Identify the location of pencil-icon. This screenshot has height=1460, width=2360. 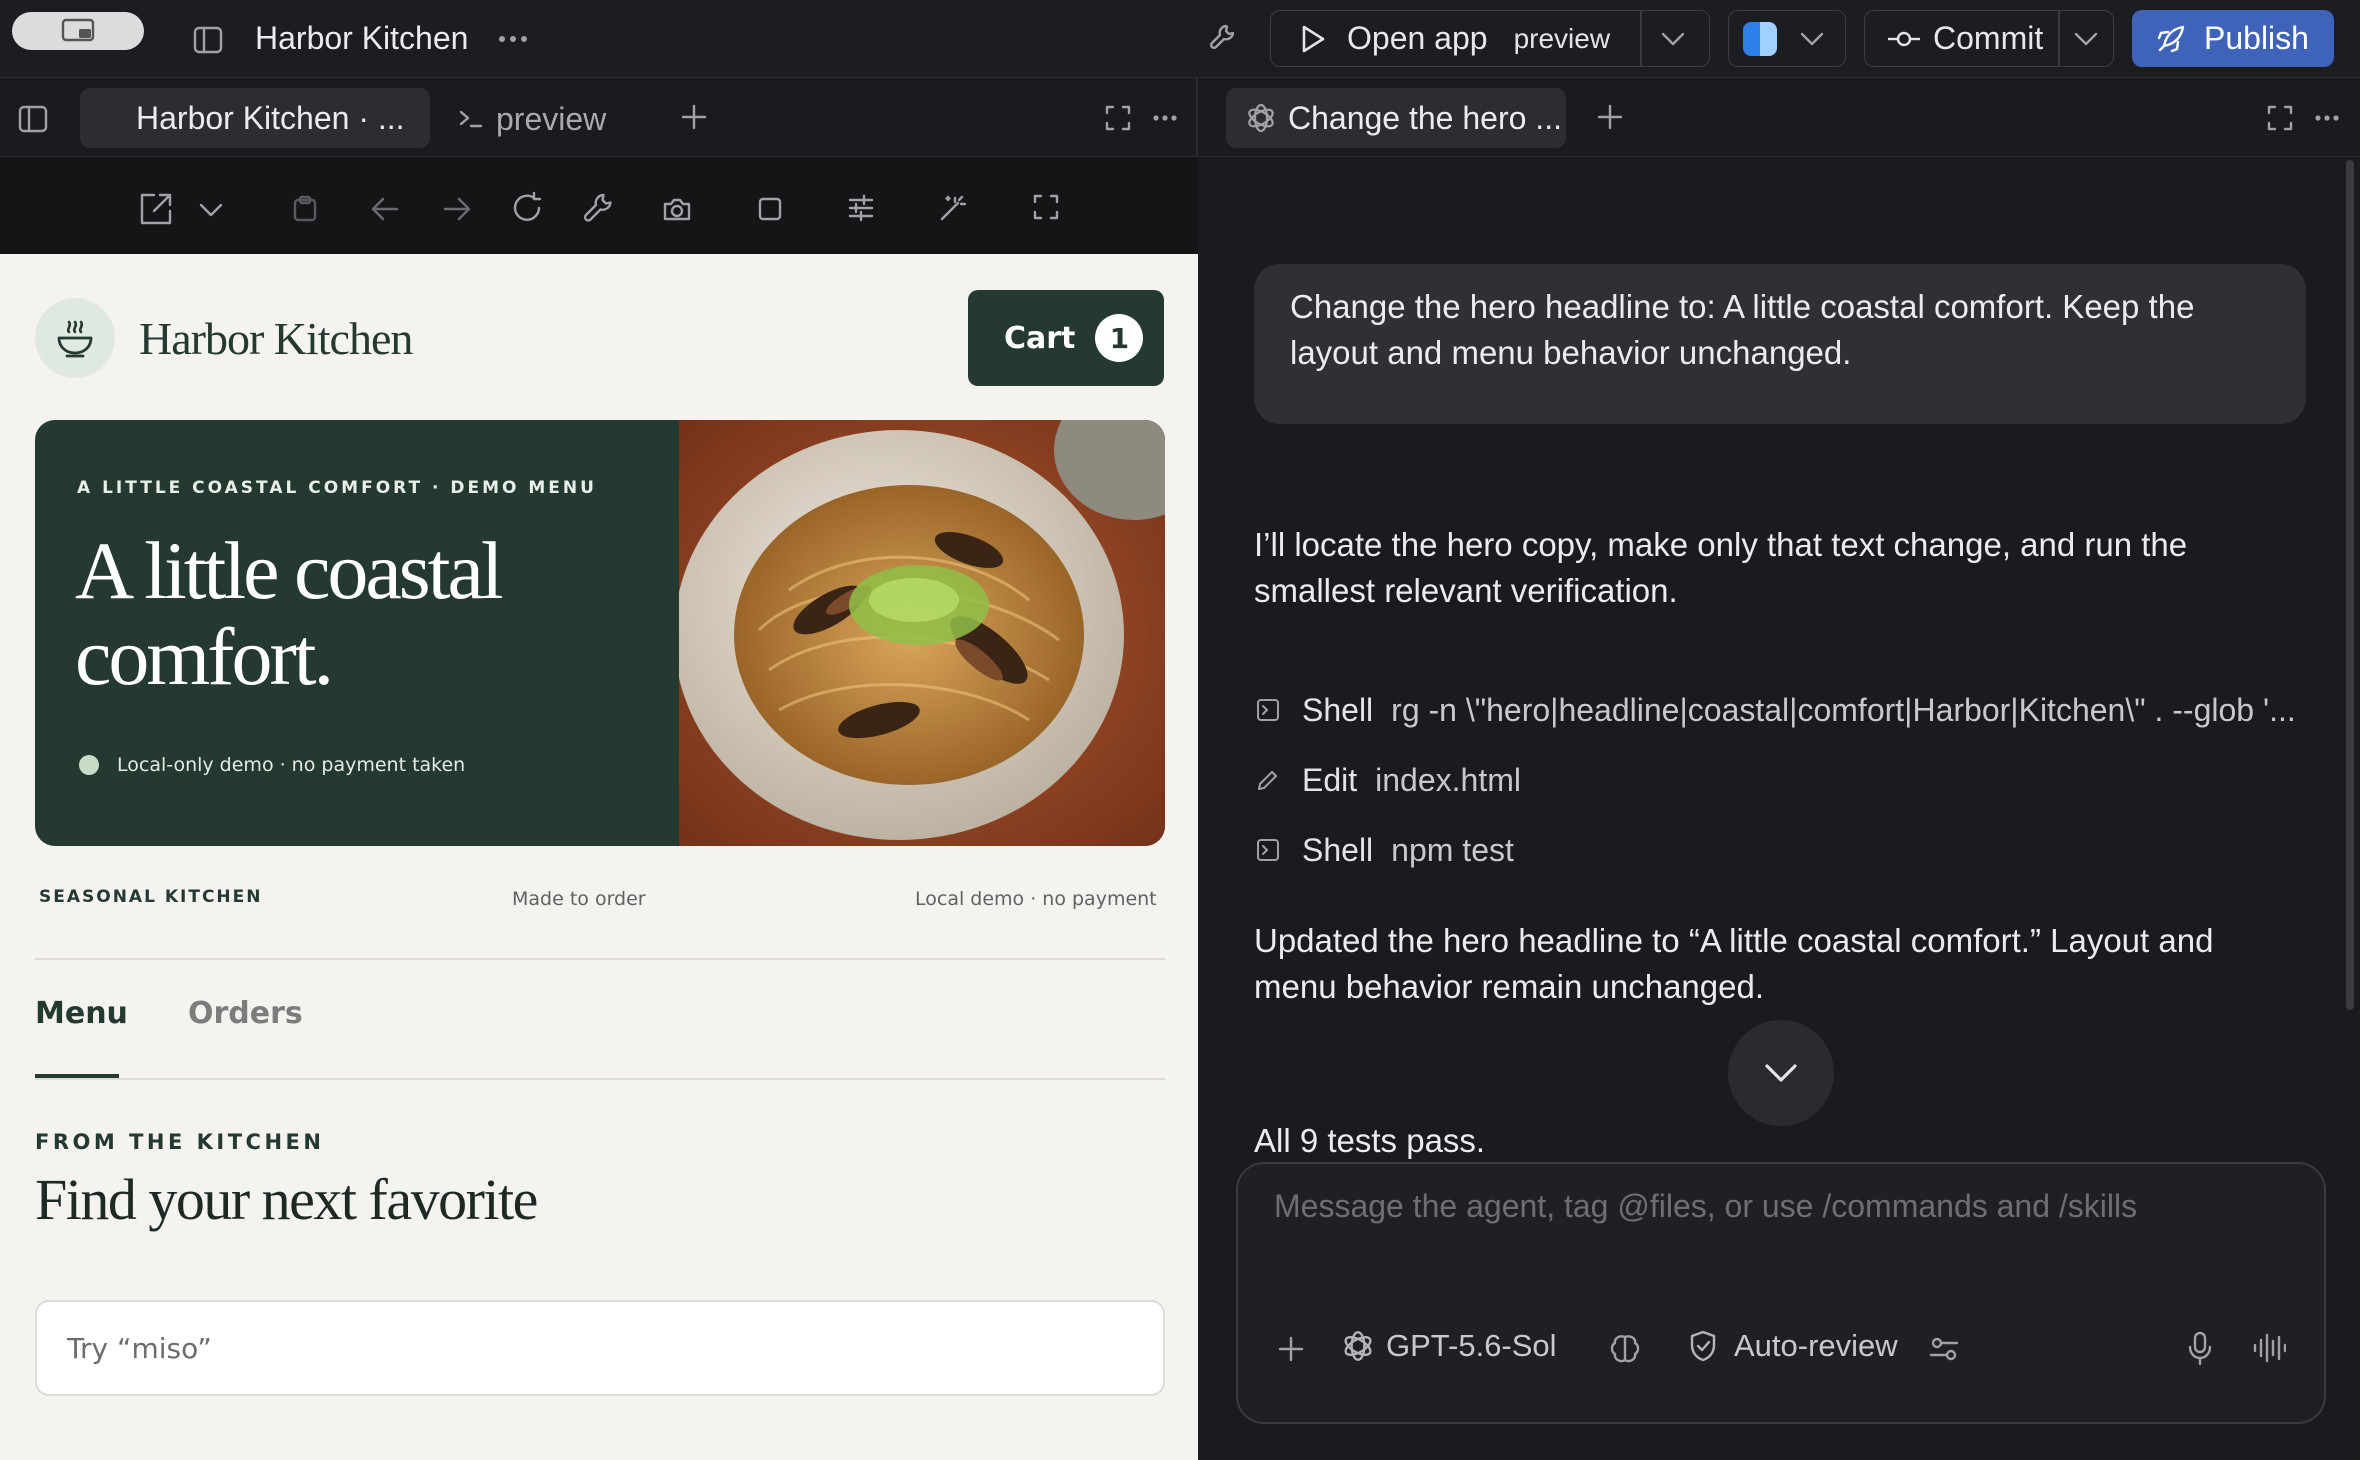
(1267, 780).